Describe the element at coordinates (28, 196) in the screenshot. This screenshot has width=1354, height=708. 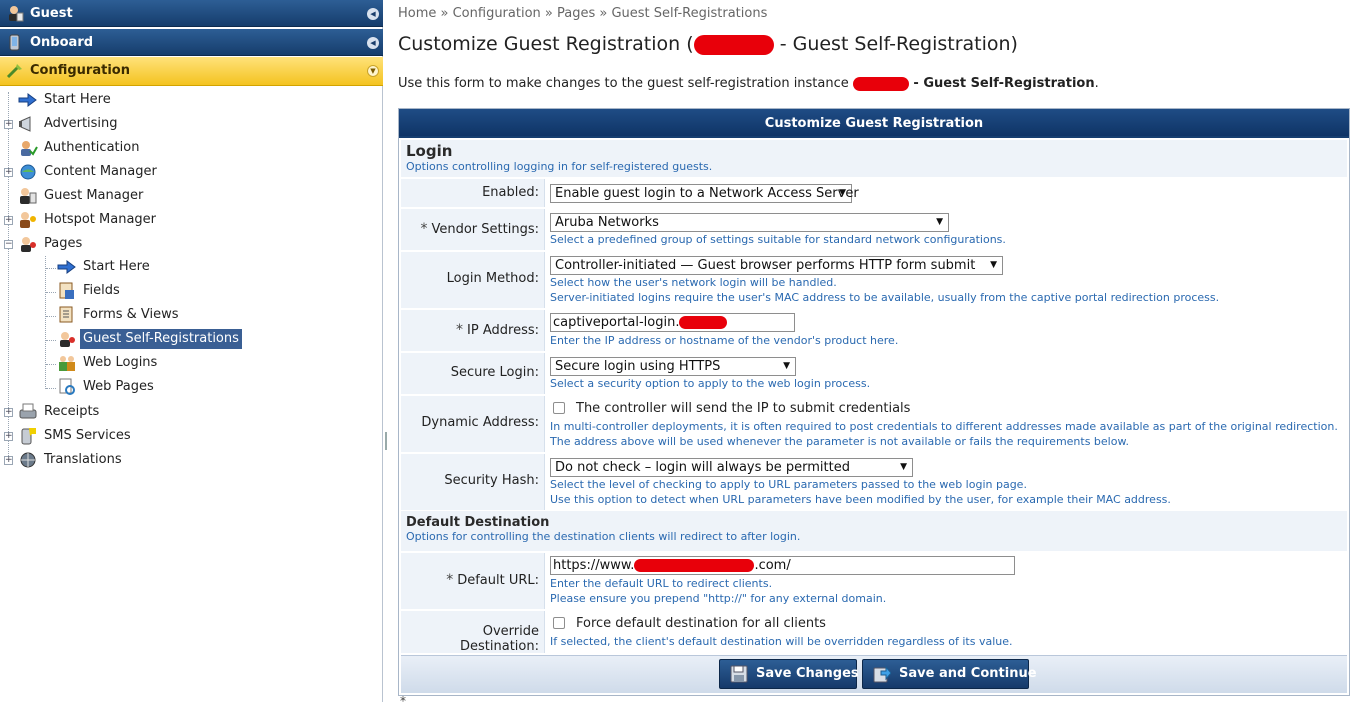
I see `guest-manager-icon` at that location.